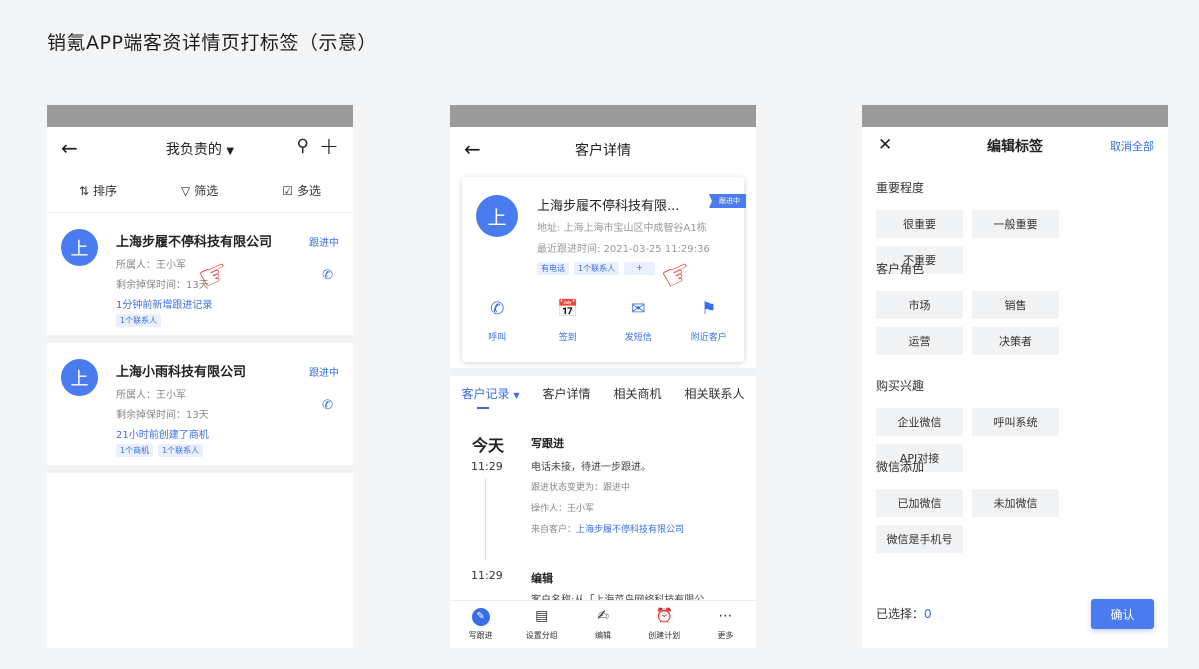 Image resolution: width=1199 pixels, height=669 pixels. What do you see at coordinates (568, 321) in the screenshot?
I see `check-in-button: 📅 签到` at bounding box center [568, 321].